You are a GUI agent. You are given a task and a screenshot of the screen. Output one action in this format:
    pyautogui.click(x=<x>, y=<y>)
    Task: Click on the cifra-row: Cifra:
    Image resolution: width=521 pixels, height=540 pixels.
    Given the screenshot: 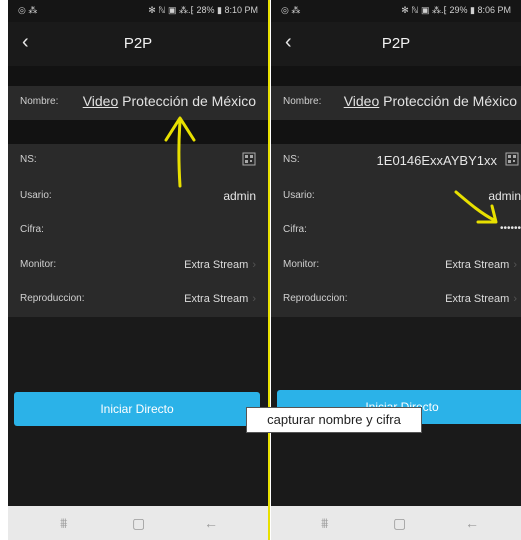 What is the action you would take?
    pyautogui.click(x=138, y=231)
    